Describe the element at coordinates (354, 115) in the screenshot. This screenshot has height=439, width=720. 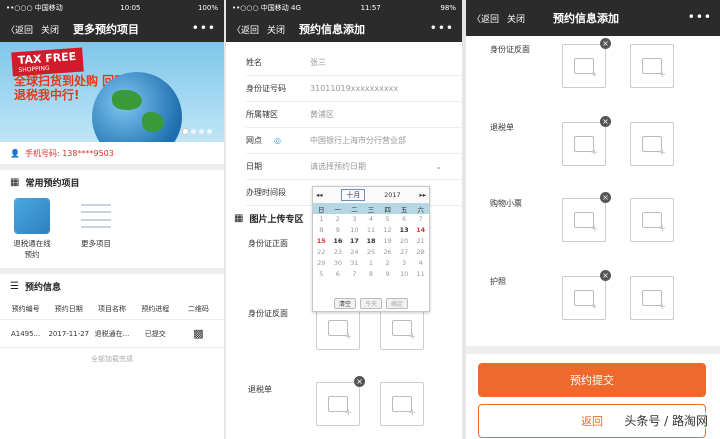
I see `district-field: 所属辖区 黄浦区` at that location.